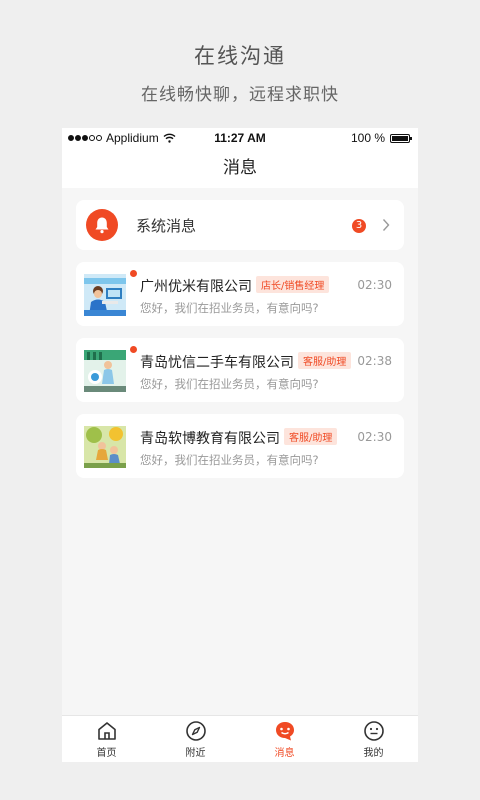 This screenshot has width=480, height=800. I want to click on message-row: 广州优米有限公司 店长/销售经理 02:30 您好，我们在招业务员，有意向吗?, so click(240, 294).